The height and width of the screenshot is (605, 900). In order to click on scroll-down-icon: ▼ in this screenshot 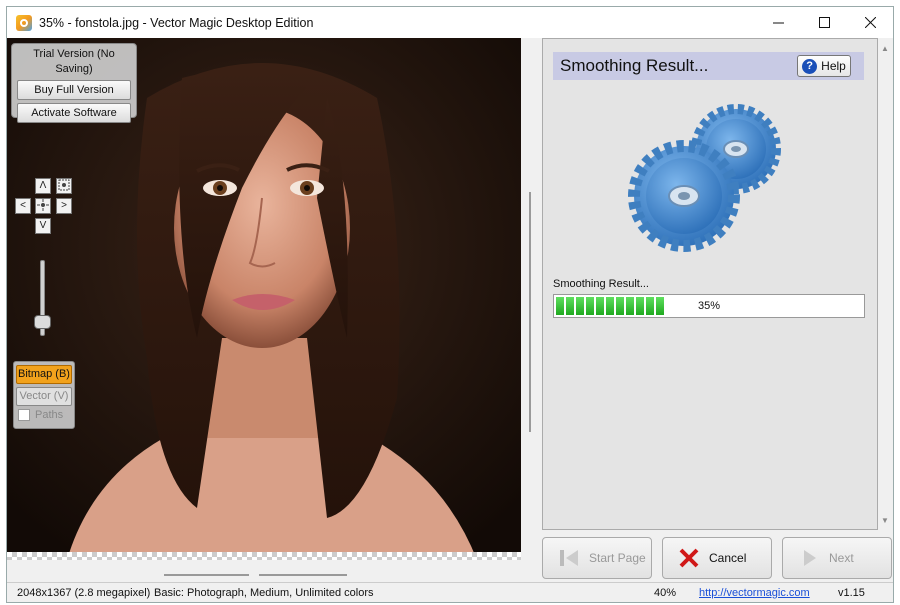, I will do `click(885, 520)`.